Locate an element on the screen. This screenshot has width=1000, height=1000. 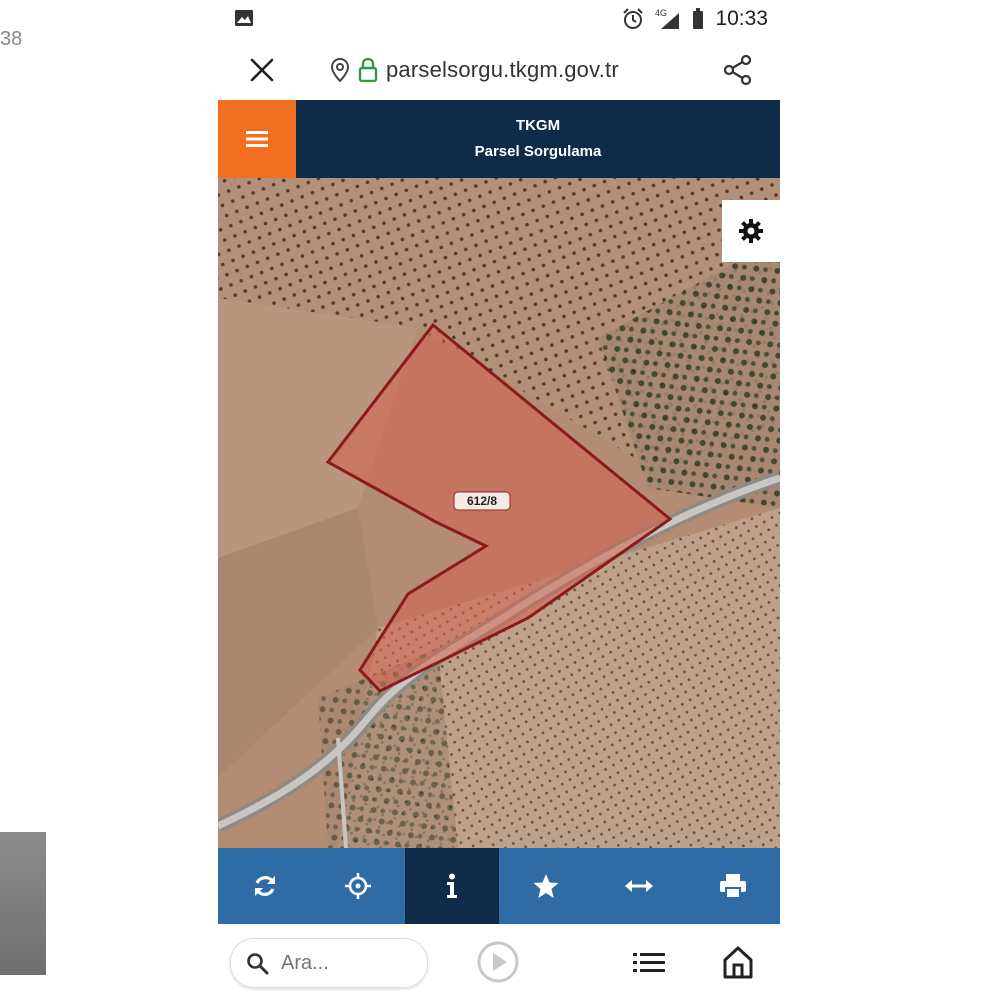
play-icon is located at coordinates (498, 962).